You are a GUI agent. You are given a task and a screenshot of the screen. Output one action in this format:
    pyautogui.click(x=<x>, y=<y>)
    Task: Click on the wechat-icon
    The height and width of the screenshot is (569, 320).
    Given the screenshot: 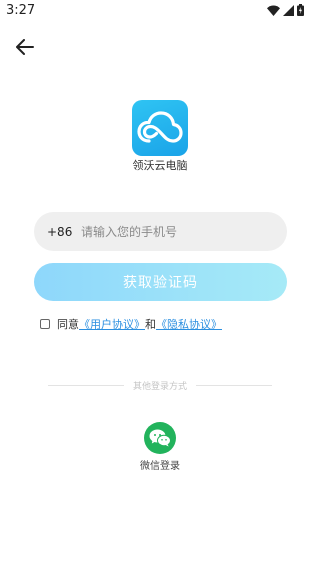 What is the action you would take?
    pyautogui.click(x=160, y=438)
    